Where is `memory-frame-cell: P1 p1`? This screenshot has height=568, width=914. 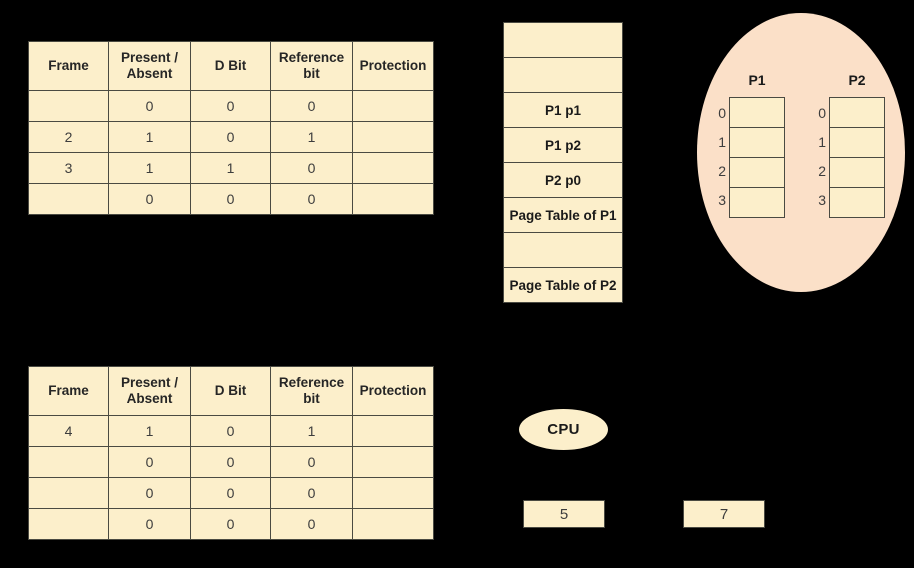
memory-frame-cell: P1 p1 is located at coordinates (563, 110).